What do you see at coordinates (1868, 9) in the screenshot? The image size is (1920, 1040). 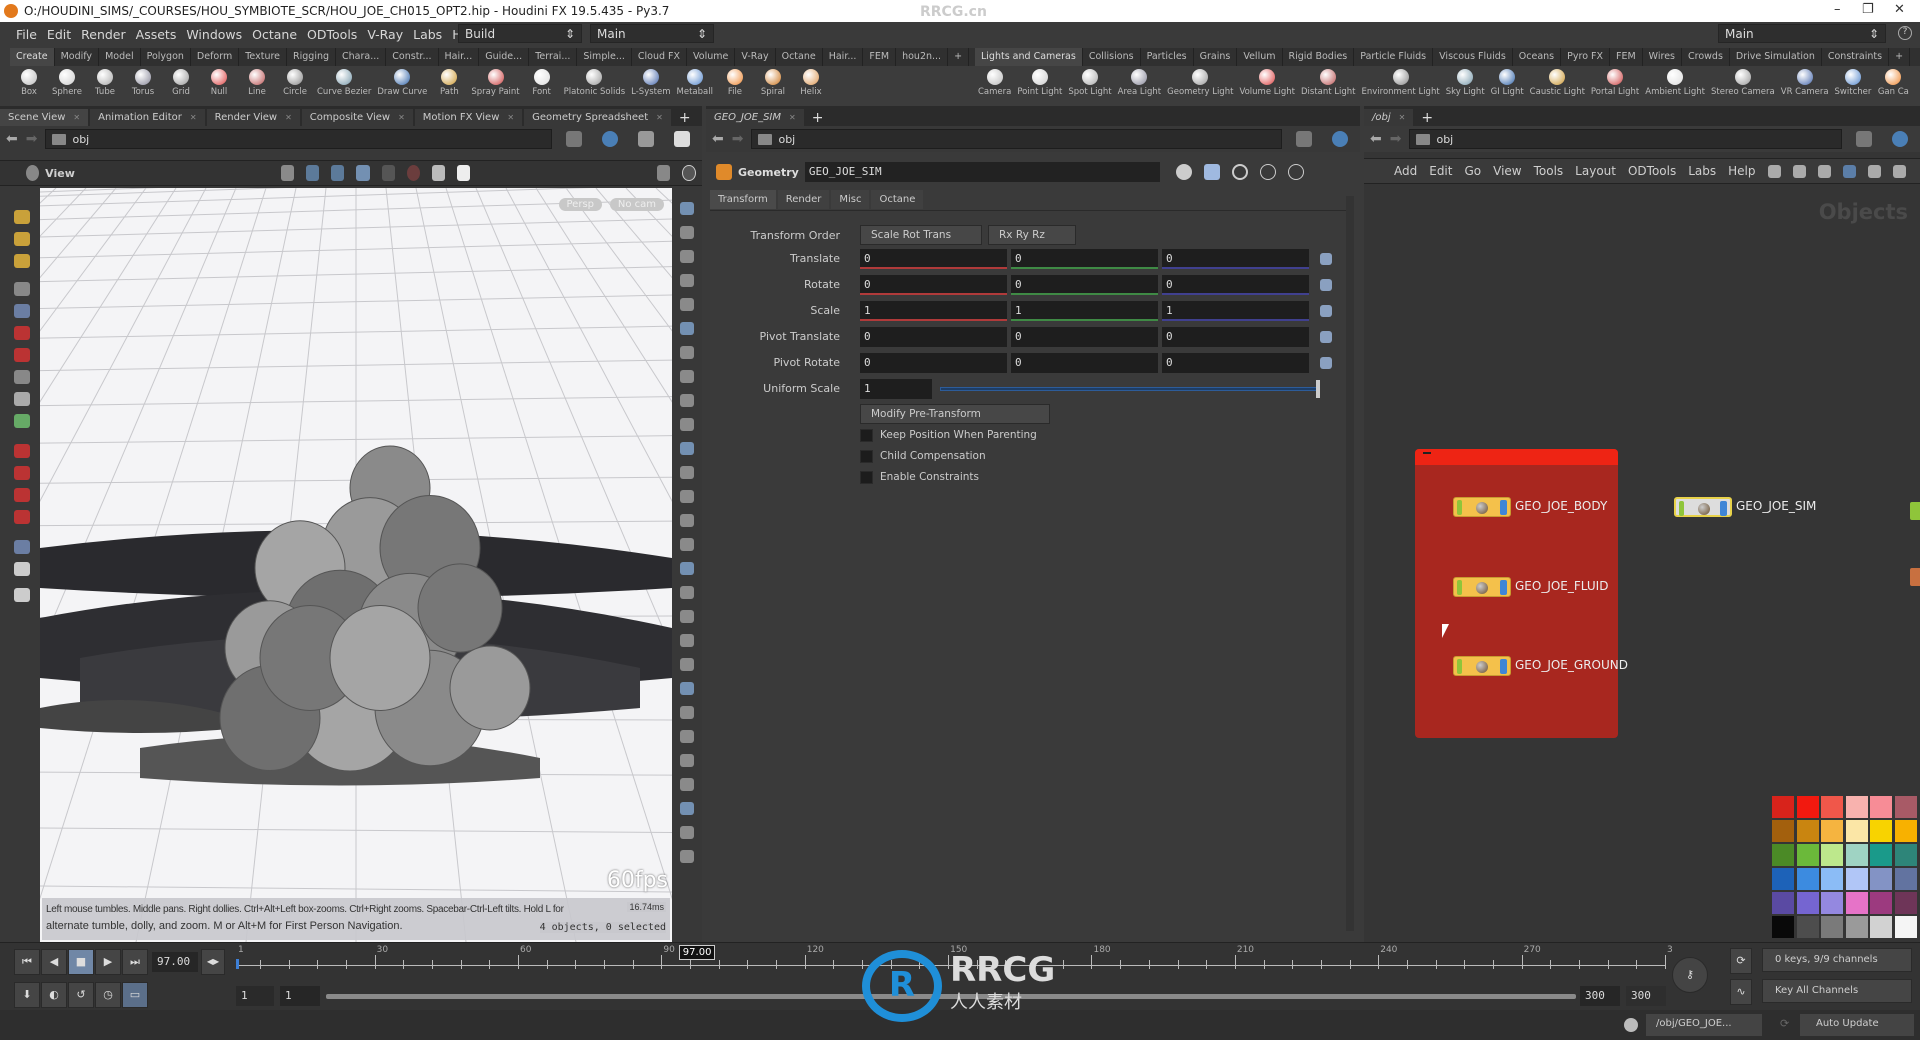 I see `restore-button: ❐` at bounding box center [1868, 9].